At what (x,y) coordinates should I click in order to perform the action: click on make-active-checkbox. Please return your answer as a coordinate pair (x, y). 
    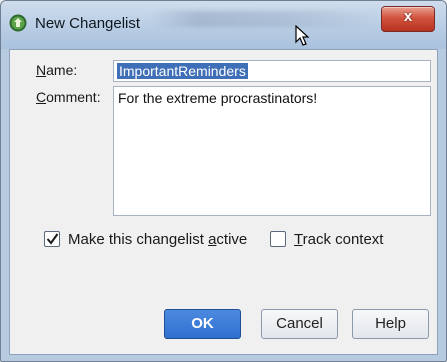
    Looking at the image, I should click on (52, 239).